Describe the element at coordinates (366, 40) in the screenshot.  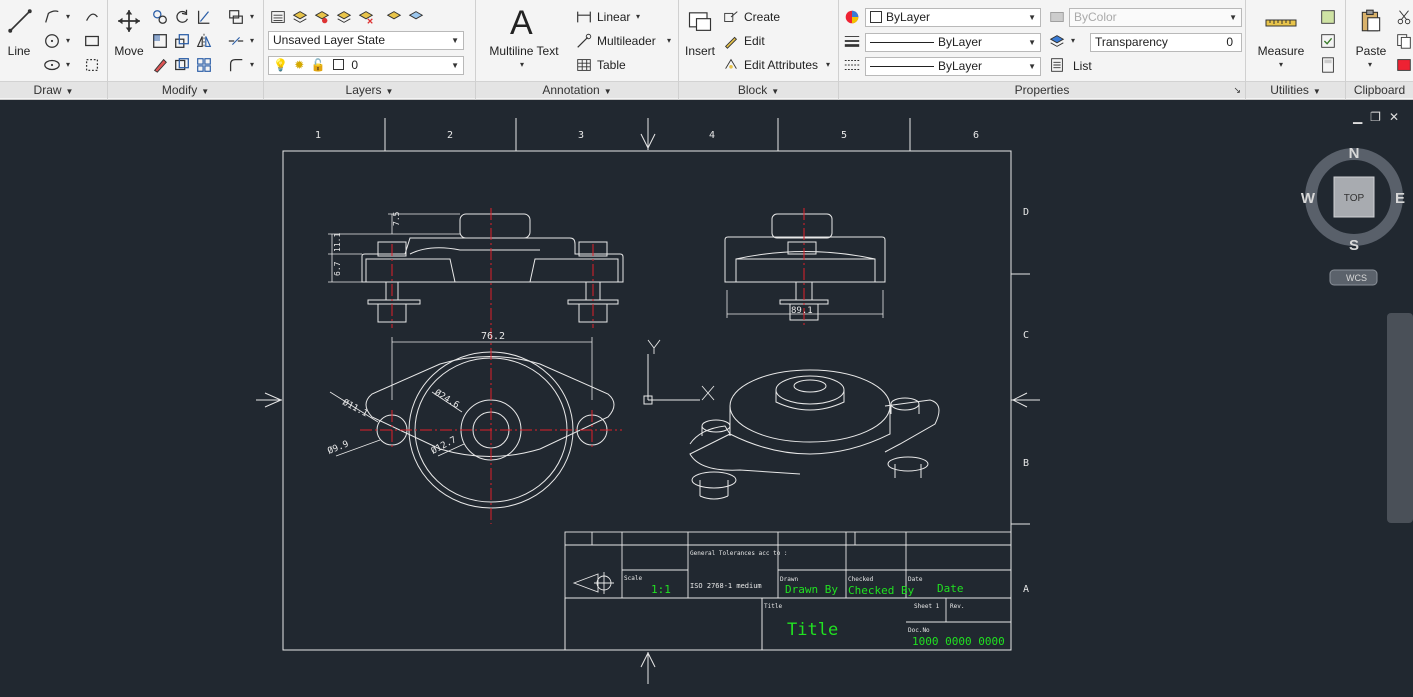
I see `layer-state-dropdown: Unsaved Layer State ▼` at that location.